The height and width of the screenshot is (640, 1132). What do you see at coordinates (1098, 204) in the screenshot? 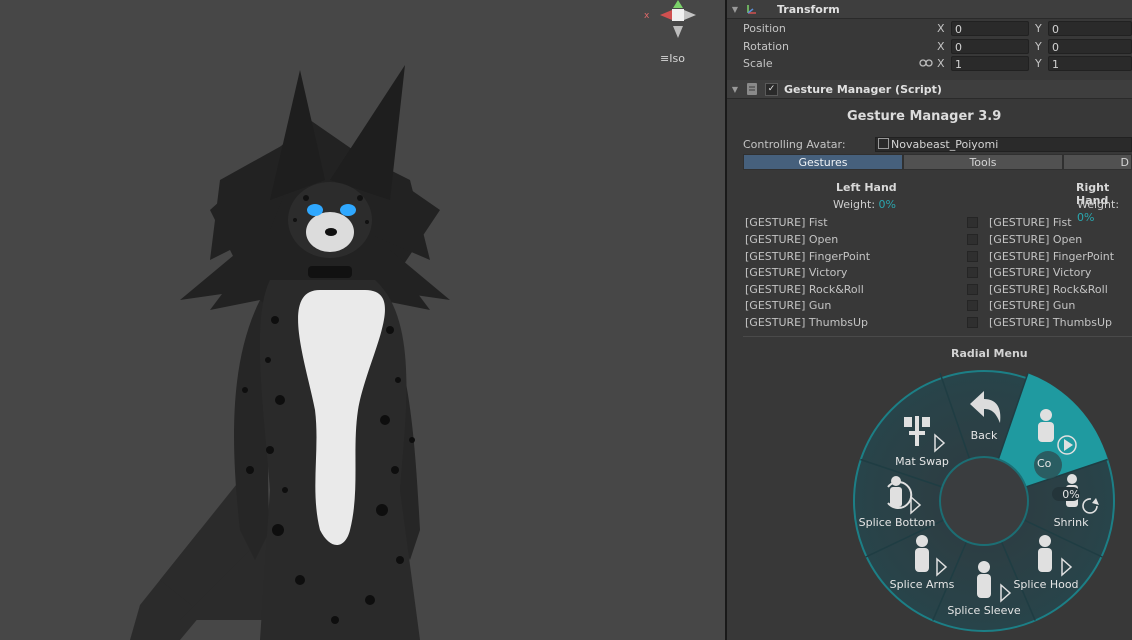
I see `right-weight-label: Weight:` at bounding box center [1098, 204].